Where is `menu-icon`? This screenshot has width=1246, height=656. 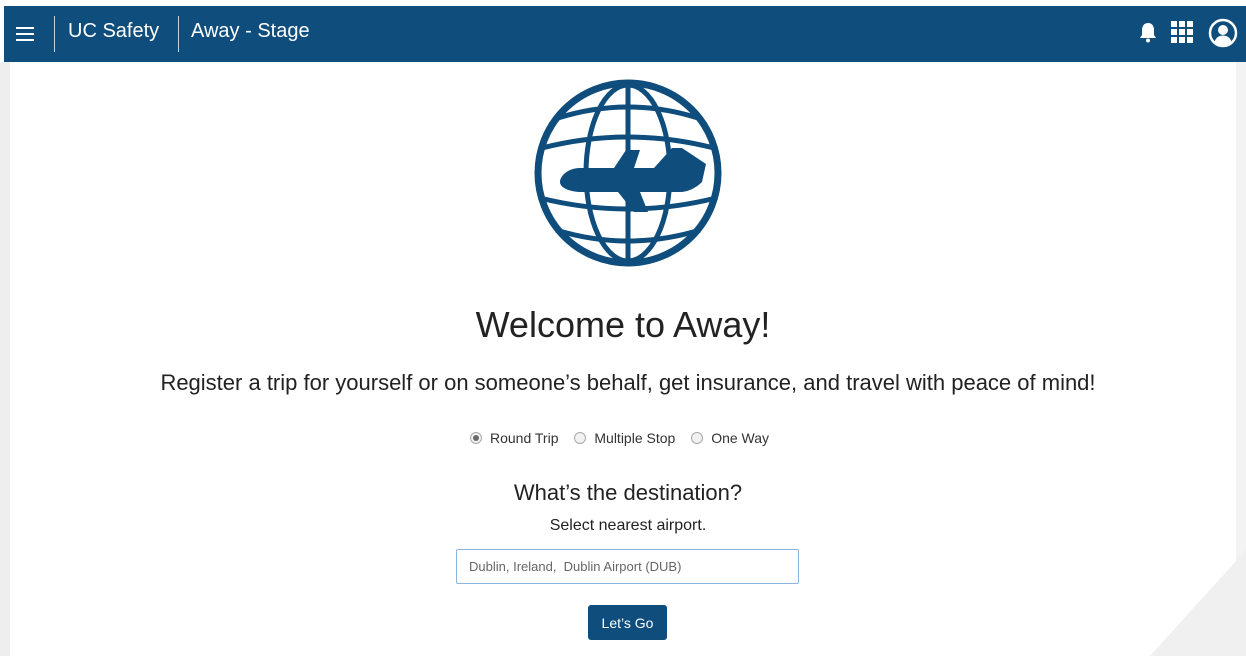 menu-icon is located at coordinates (26, 34).